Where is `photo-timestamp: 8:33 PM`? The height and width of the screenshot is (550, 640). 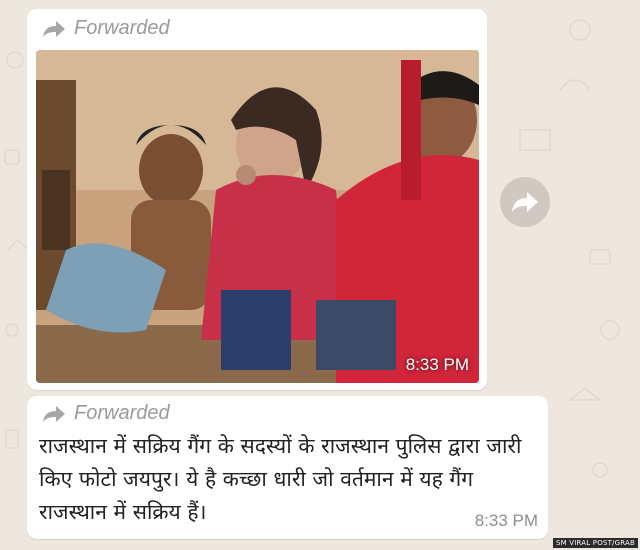 photo-timestamp: 8:33 PM is located at coordinates (437, 364).